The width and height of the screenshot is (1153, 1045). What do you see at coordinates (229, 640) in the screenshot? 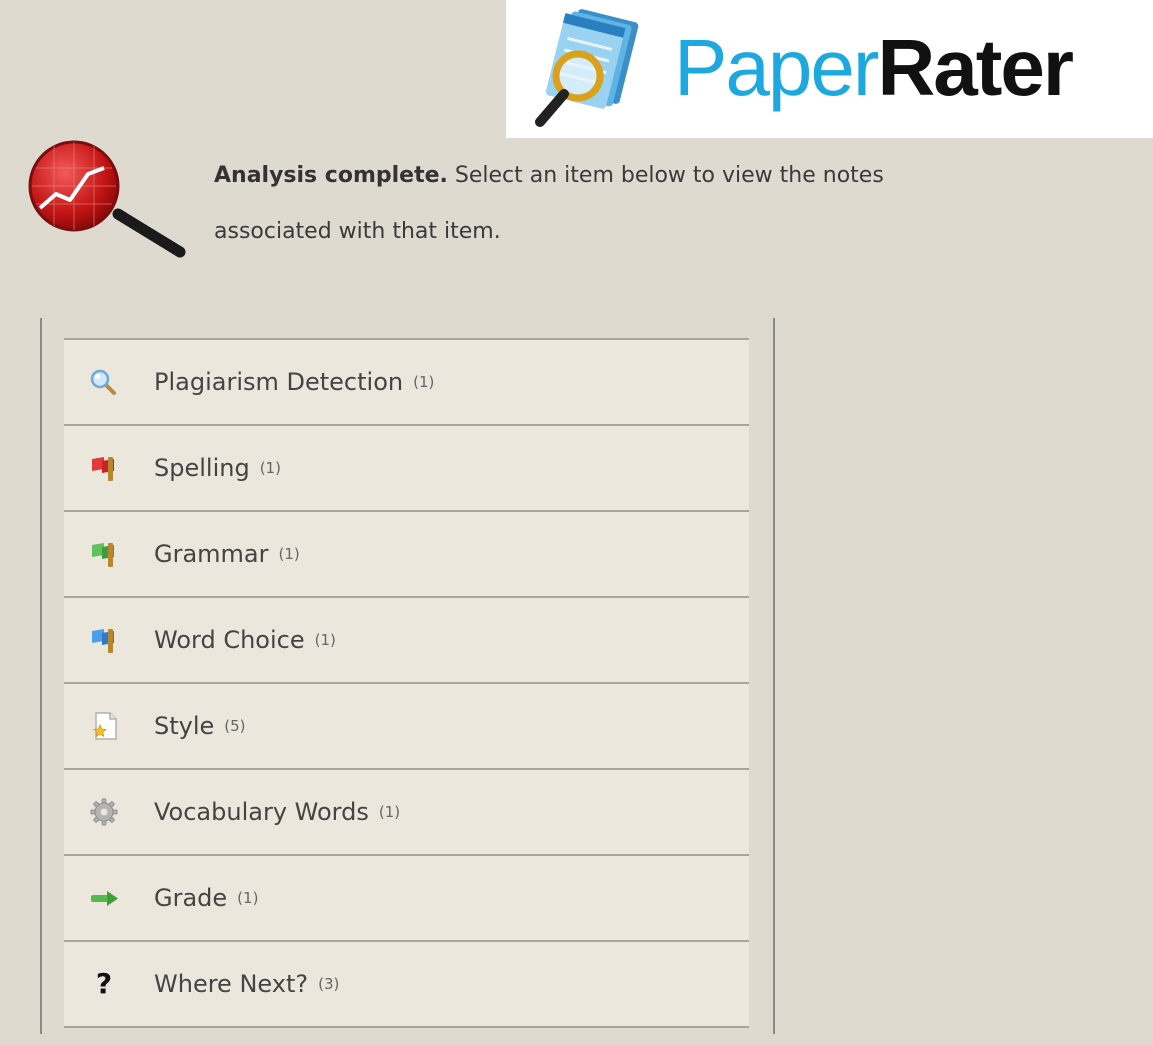
I see `menu-item-label: Word Choice` at bounding box center [229, 640].